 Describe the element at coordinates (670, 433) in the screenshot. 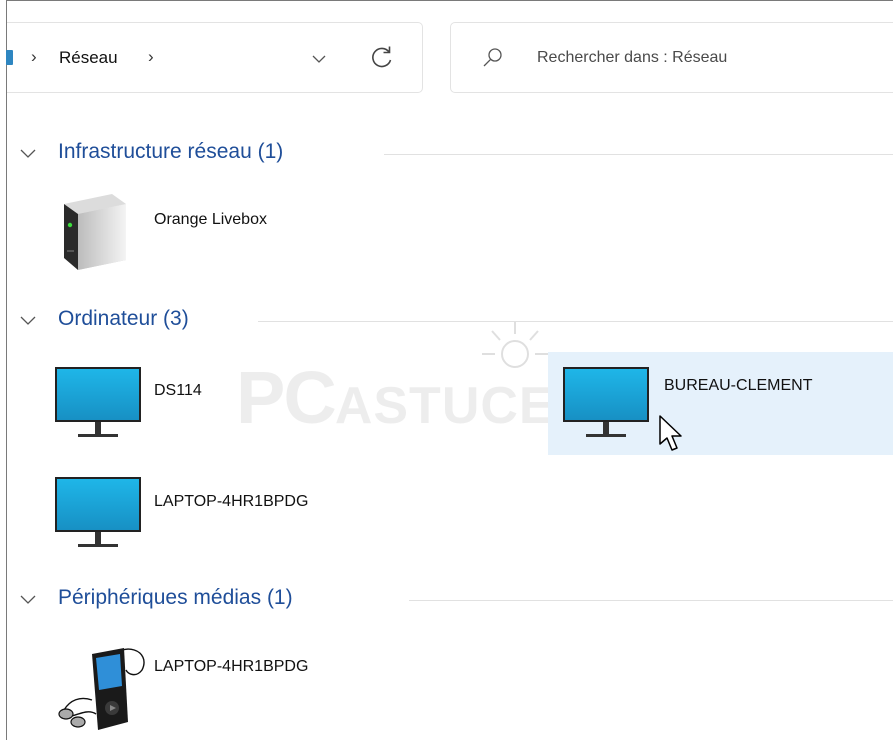

I see `mouse-cursor-icon` at that location.